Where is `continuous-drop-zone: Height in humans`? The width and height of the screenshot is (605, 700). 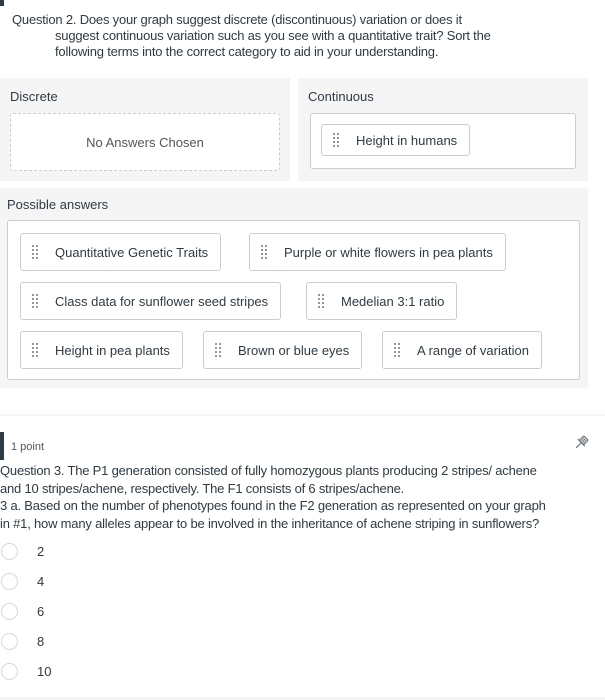 continuous-drop-zone: Height in humans is located at coordinates (443, 141).